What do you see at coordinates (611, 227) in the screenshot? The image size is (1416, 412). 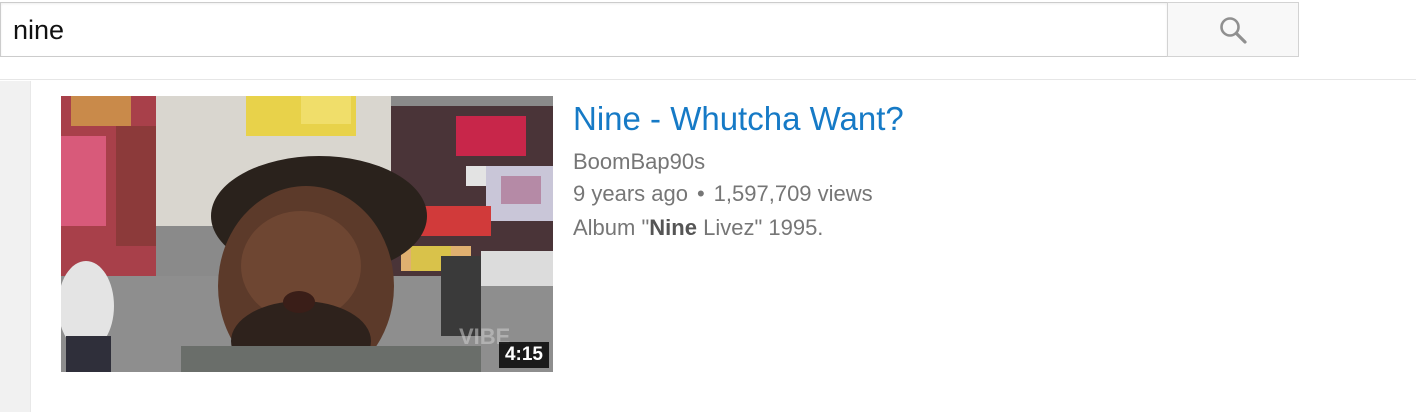 I see `description-prefix: Album "` at bounding box center [611, 227].